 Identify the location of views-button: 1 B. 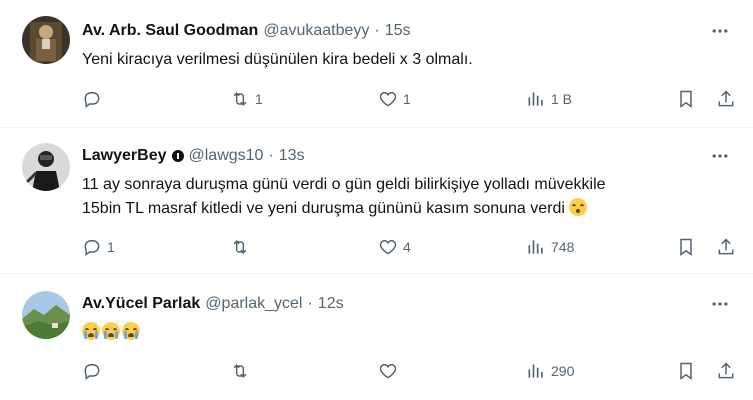
(600, 99).